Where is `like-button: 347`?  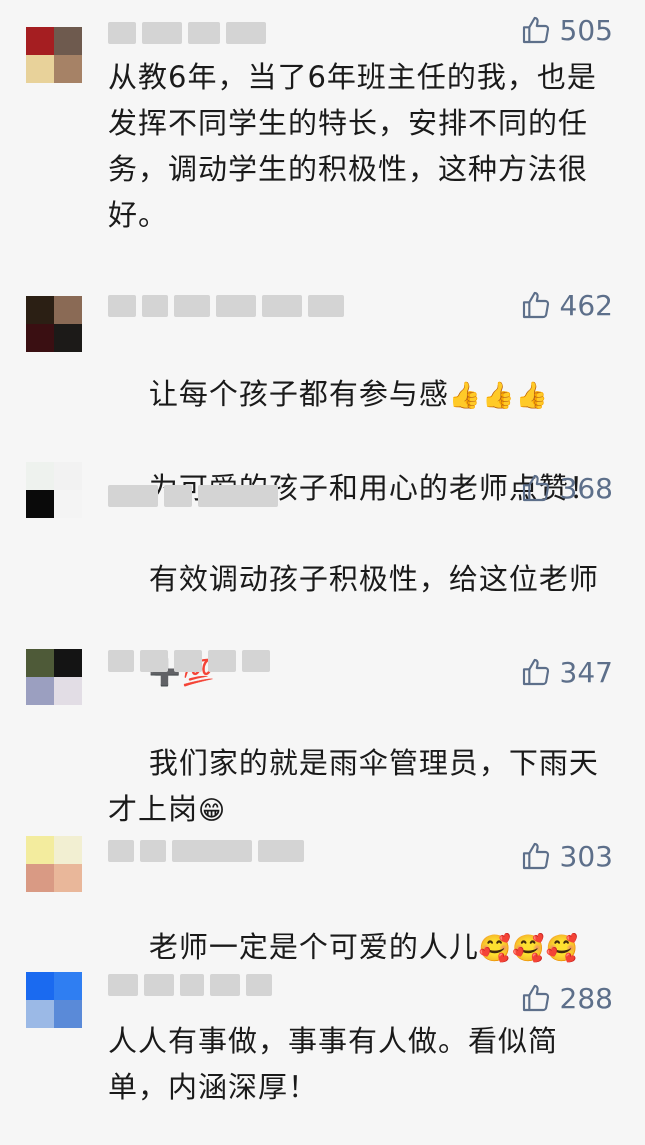
like-button: 347 is located at coordinates (566, 672).